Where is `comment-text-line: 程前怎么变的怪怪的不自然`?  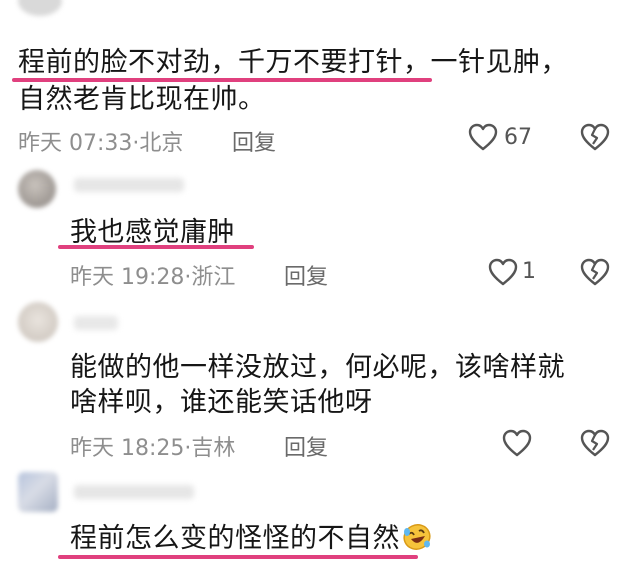 comment-text-line: 程前怎么变的怪怪的不自然 is located at coordinates (251, 538).